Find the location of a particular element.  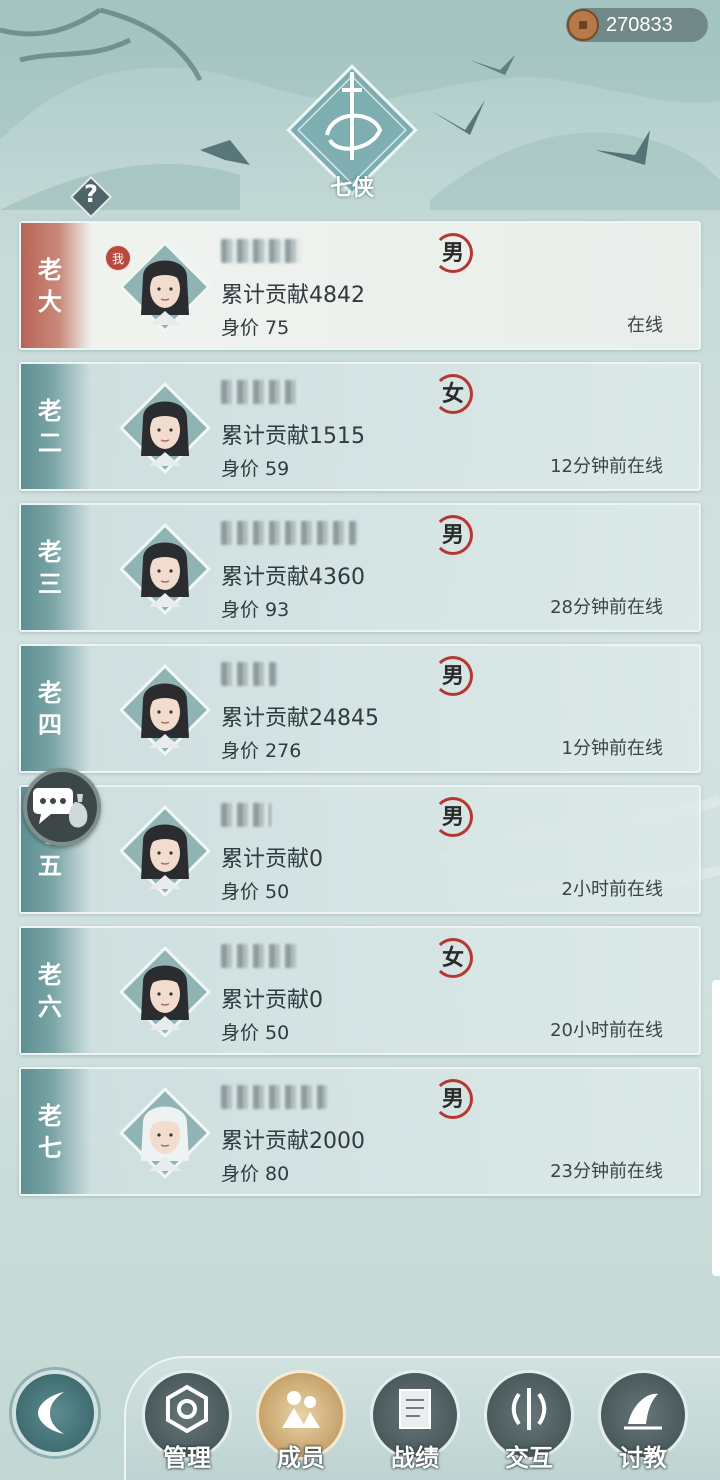

group-emblem: 七侠 is located at coordinates (352, 130).